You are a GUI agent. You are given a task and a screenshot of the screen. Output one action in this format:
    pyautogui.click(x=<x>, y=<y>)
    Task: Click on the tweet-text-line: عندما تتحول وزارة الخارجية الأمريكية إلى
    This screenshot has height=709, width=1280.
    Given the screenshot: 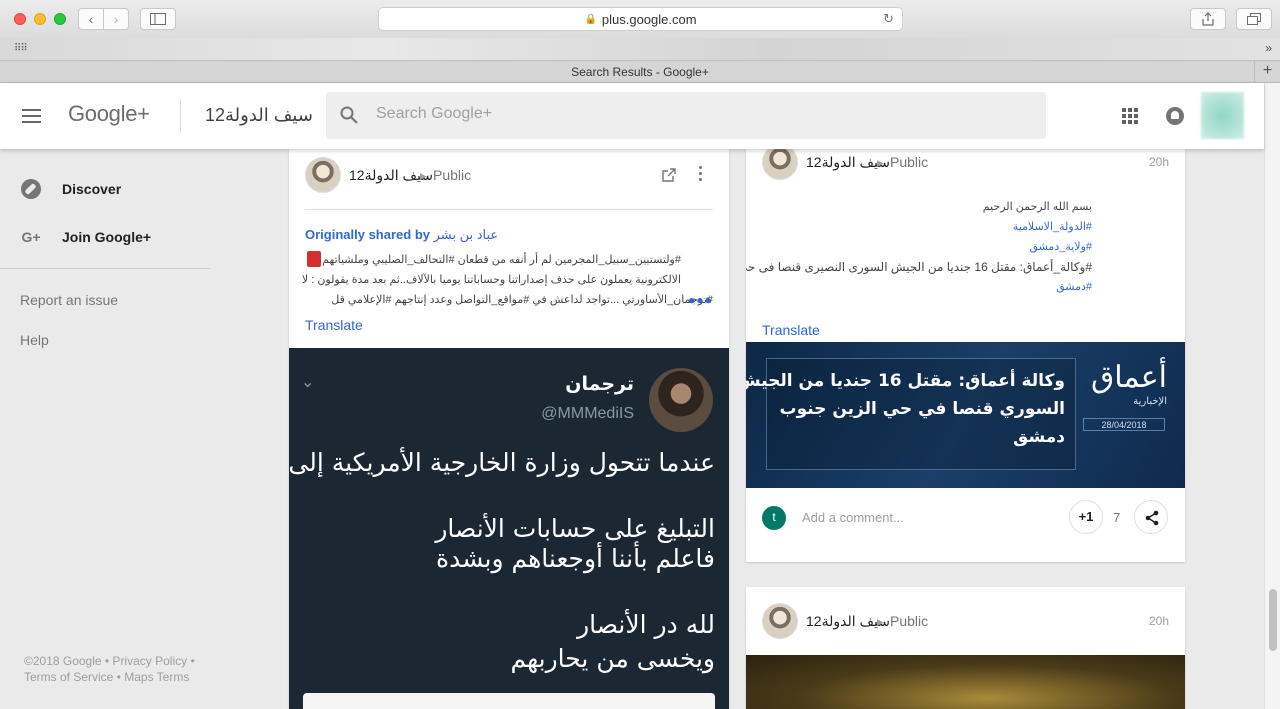 What is the action you would take?
    pyautogui.click(x=502, y=462)
    